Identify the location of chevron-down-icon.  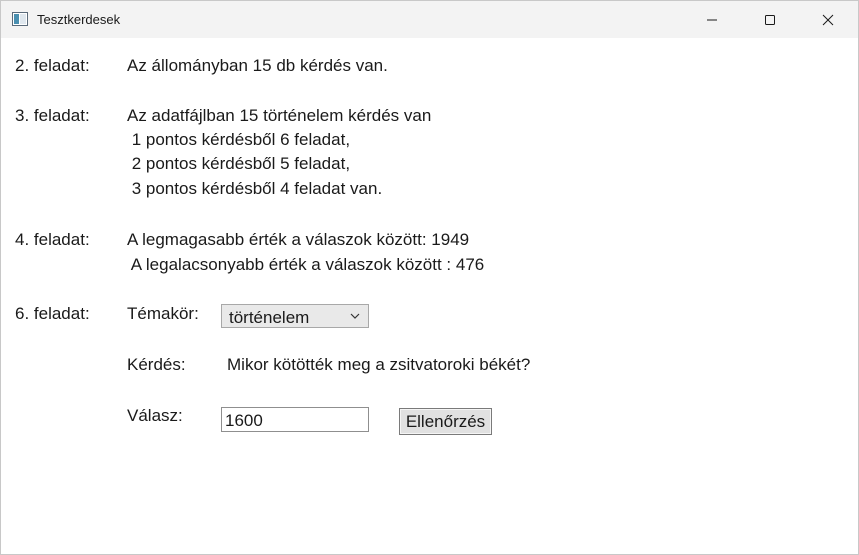
(355, 316).